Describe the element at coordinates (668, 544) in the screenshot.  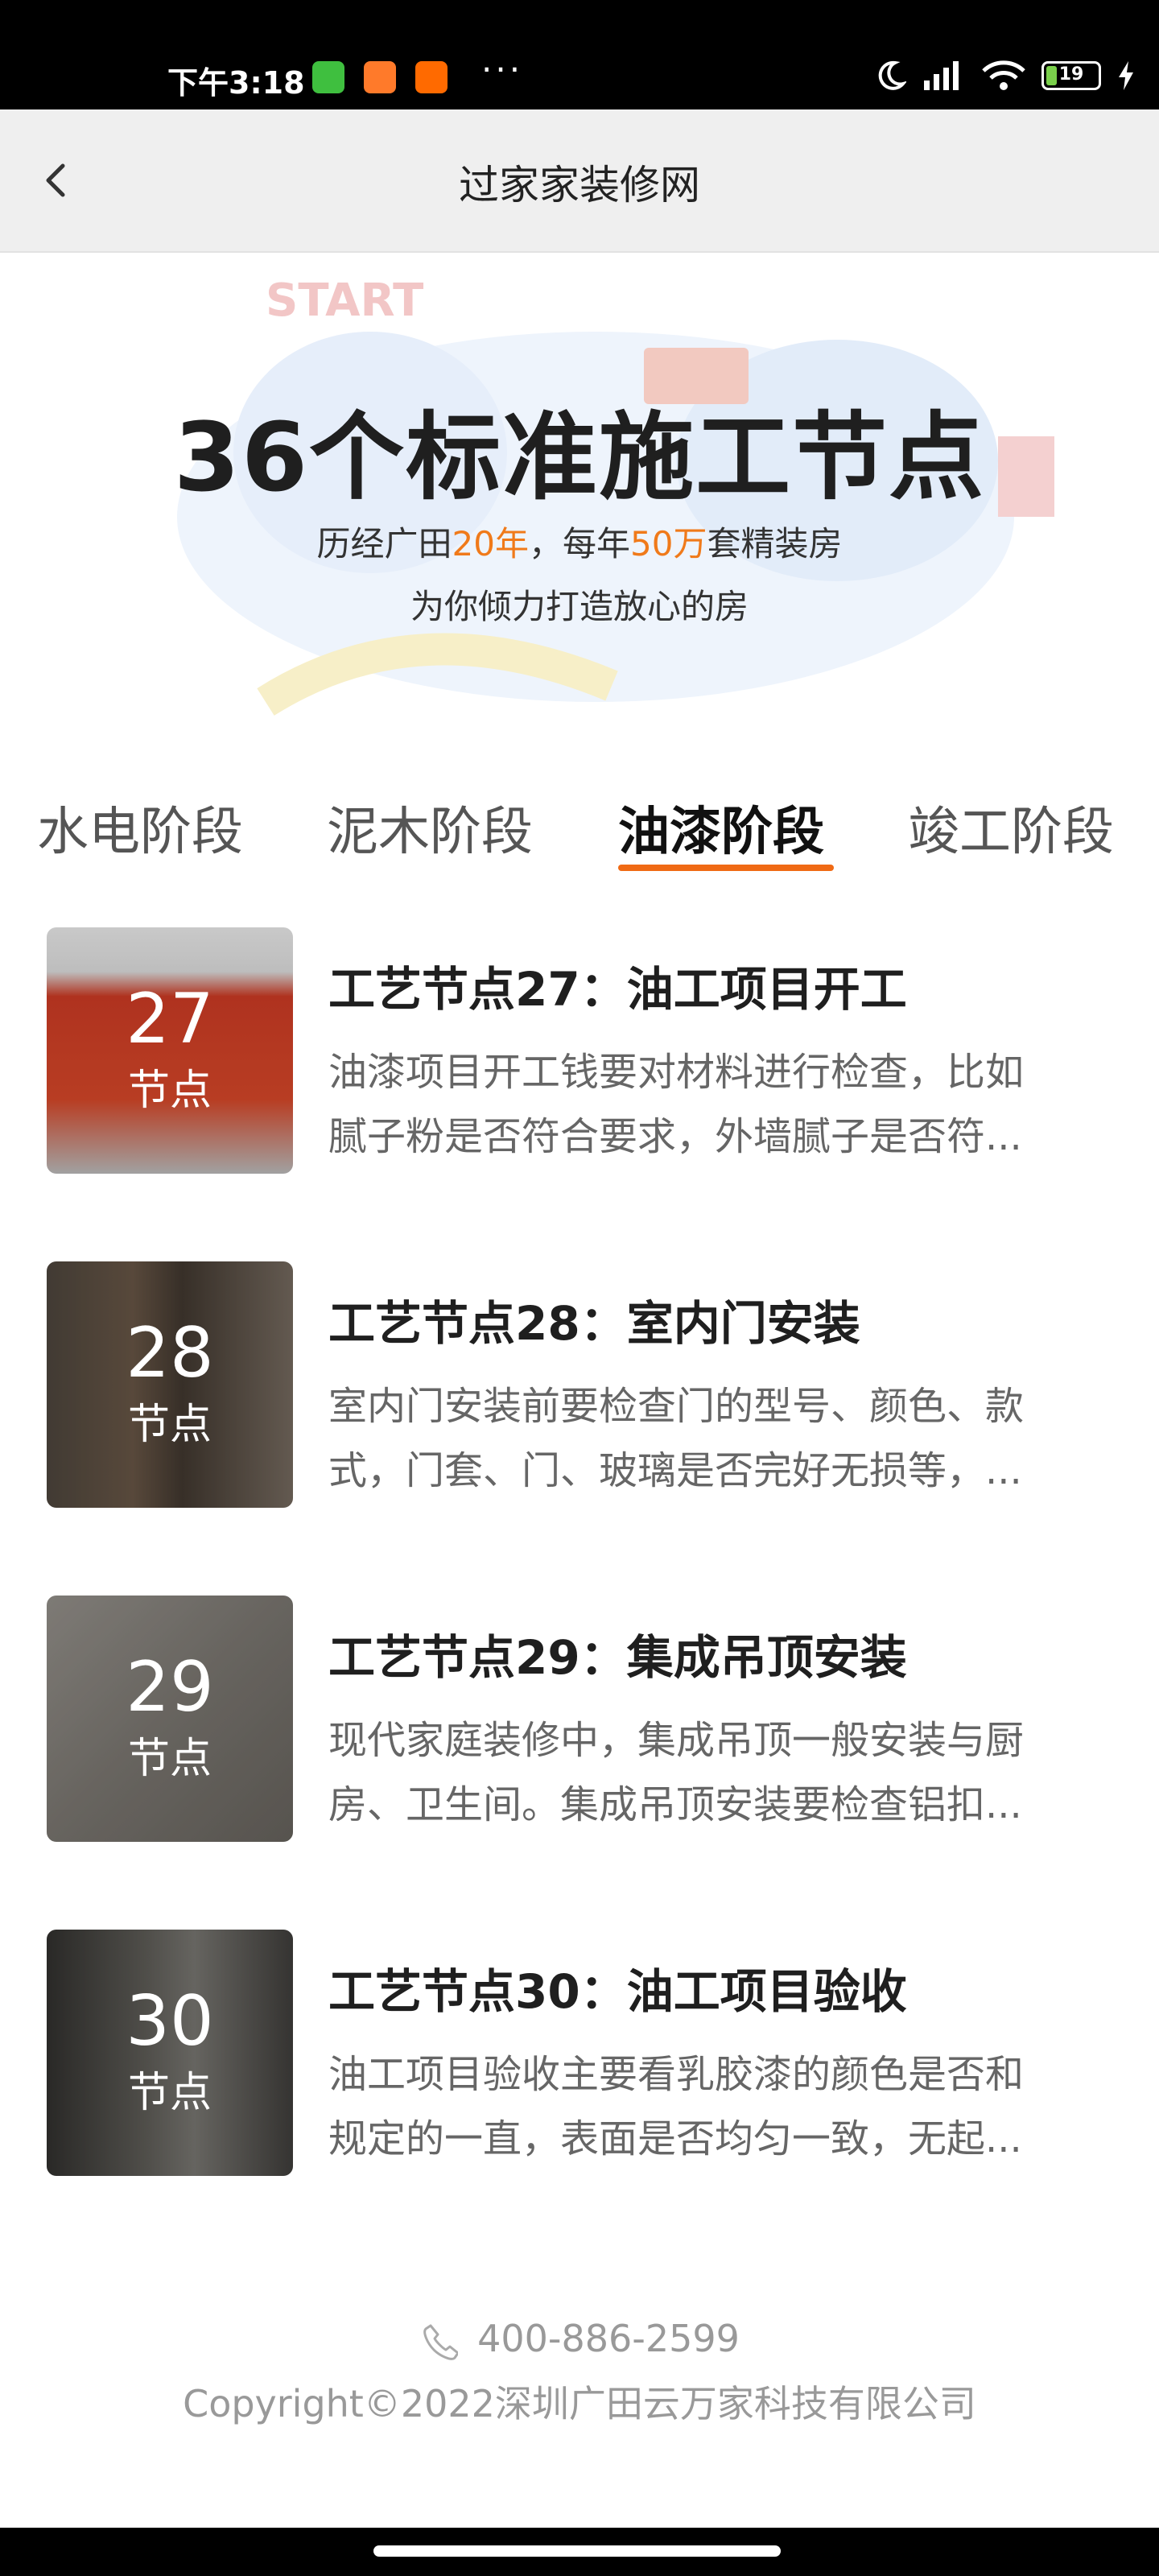
I see `banner-count: 50万` at that location.